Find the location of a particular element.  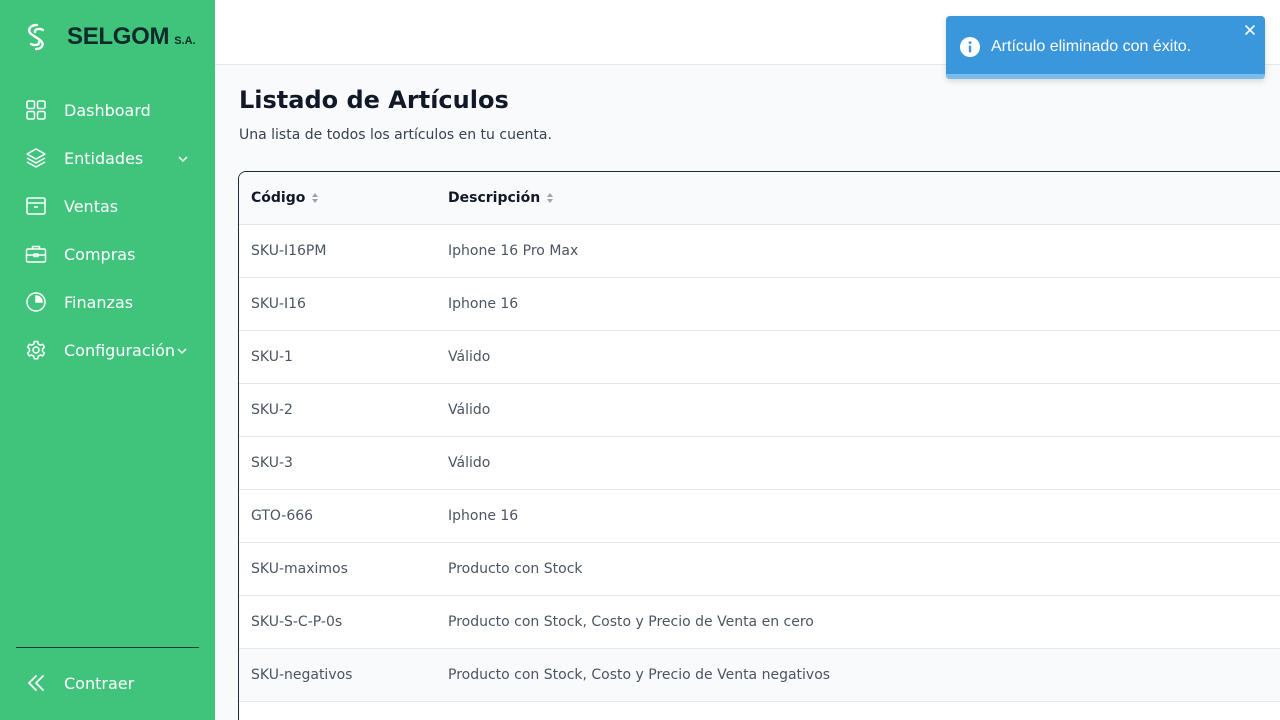

sidebar-item-label: Configuración is located at coordinates (120, 350).